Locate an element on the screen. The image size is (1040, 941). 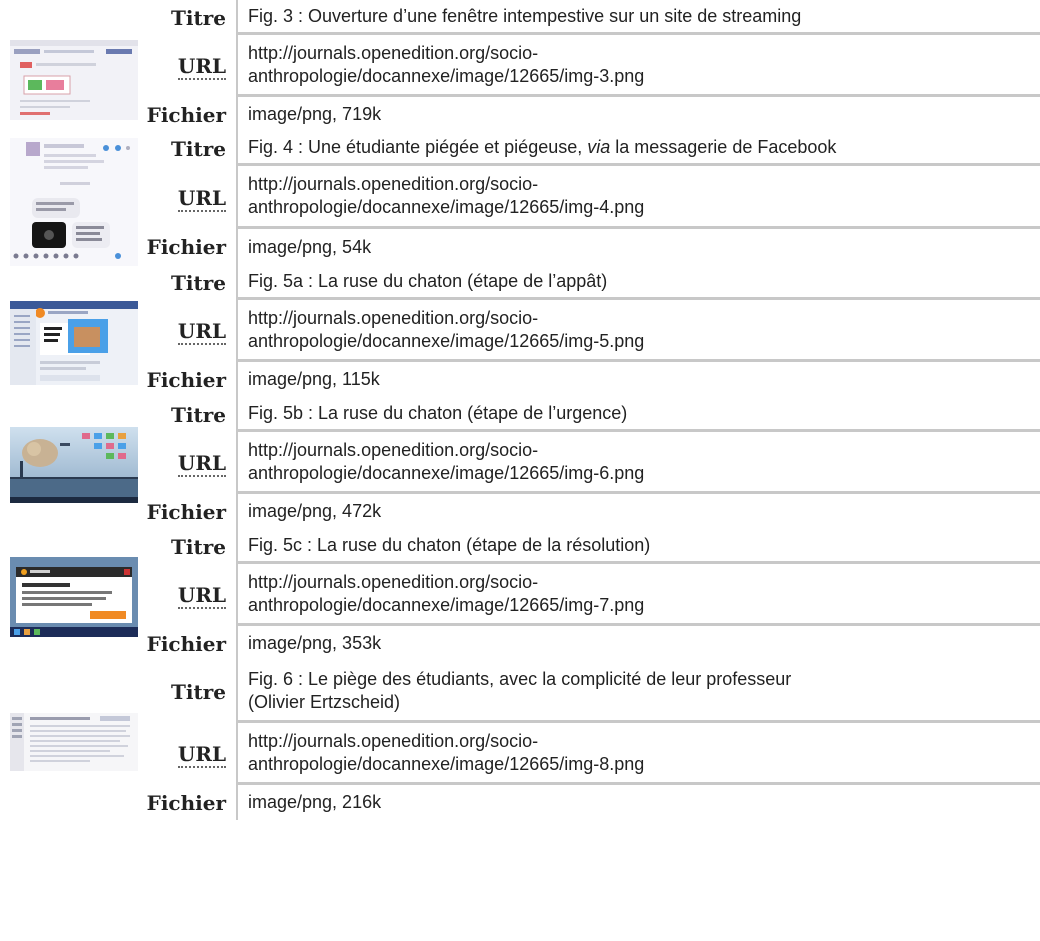
titre-value-part: la messagerie de Facebook is located at coordinates (723, 147).